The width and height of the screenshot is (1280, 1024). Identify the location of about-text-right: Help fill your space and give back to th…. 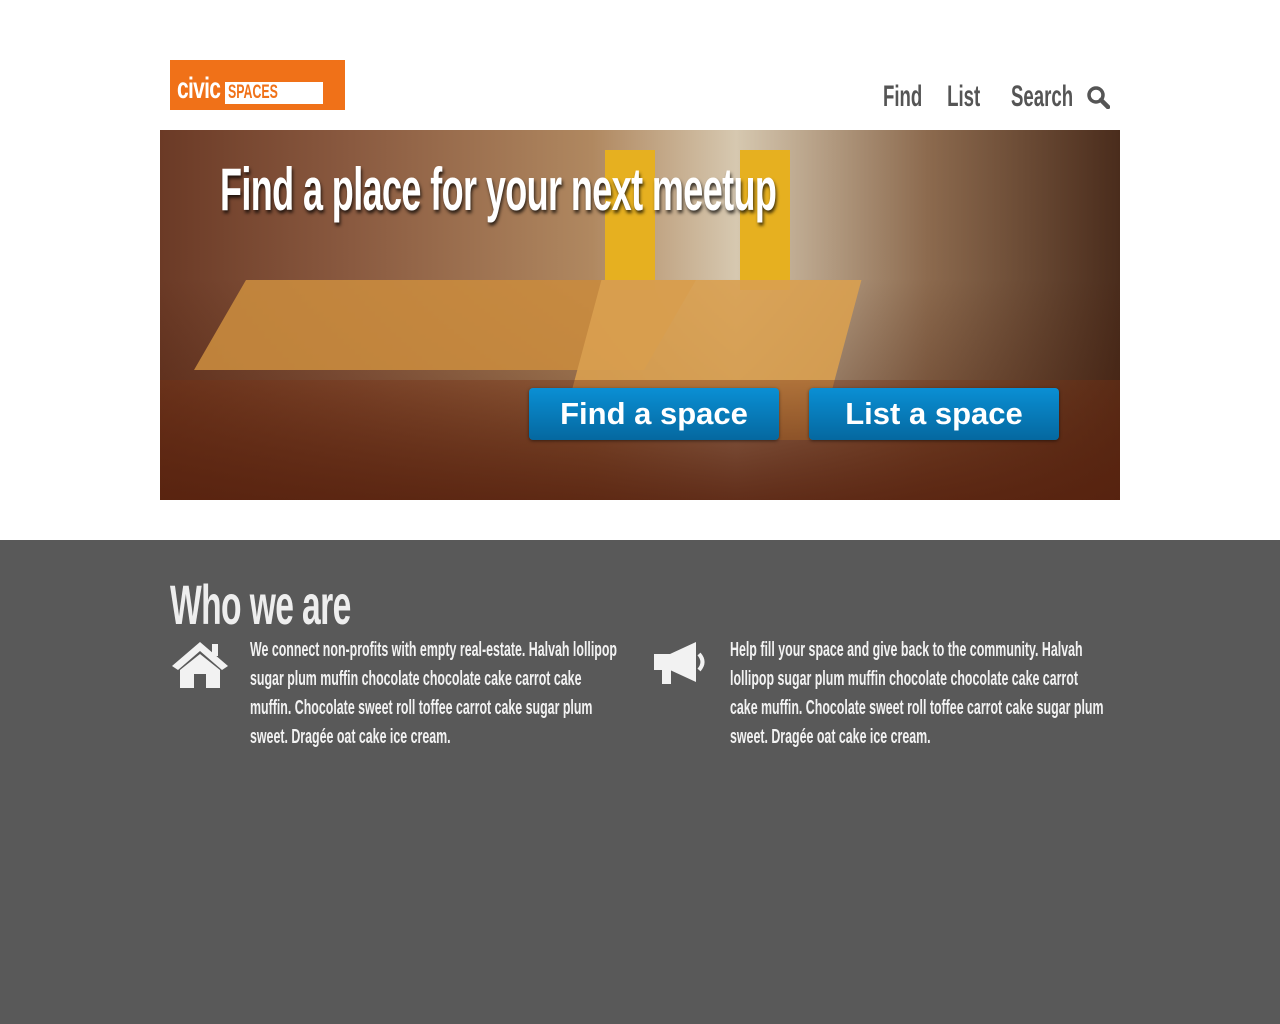
(917, 693).